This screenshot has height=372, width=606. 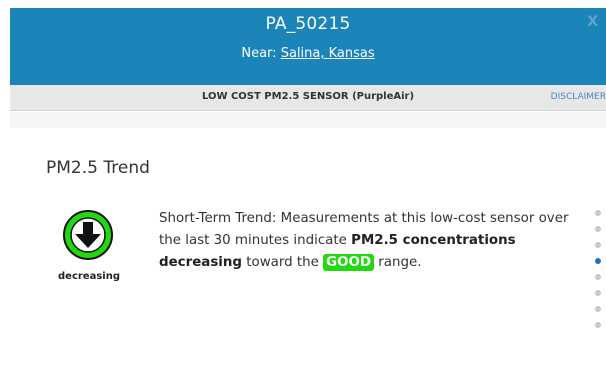 I want to click on content-top-band, so click(x=308, y=120).